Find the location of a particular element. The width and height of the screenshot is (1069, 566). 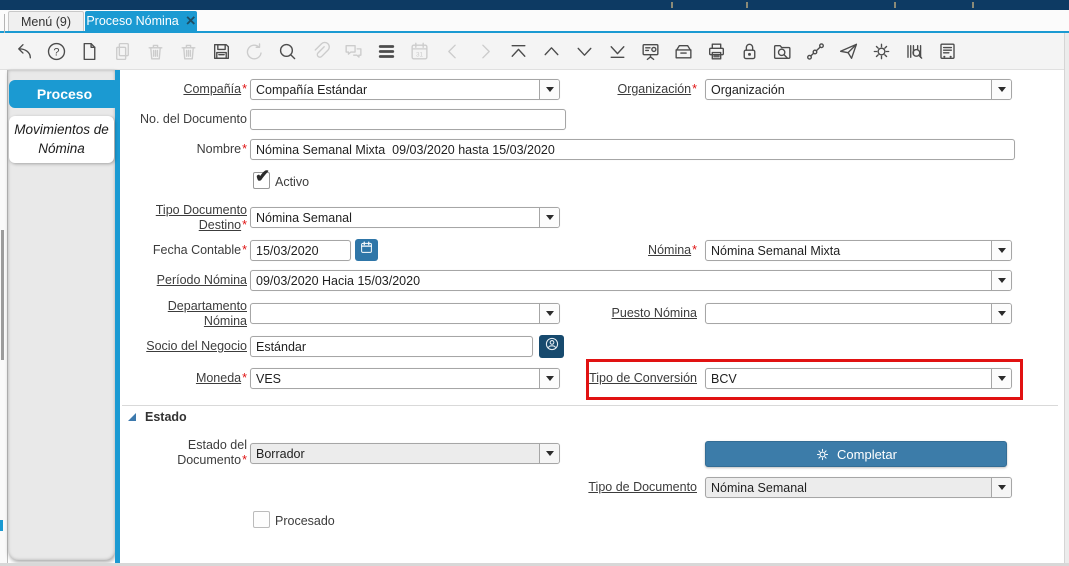

tipo-documento-label: Tipo de Documento is located at coordinates (623, 487).